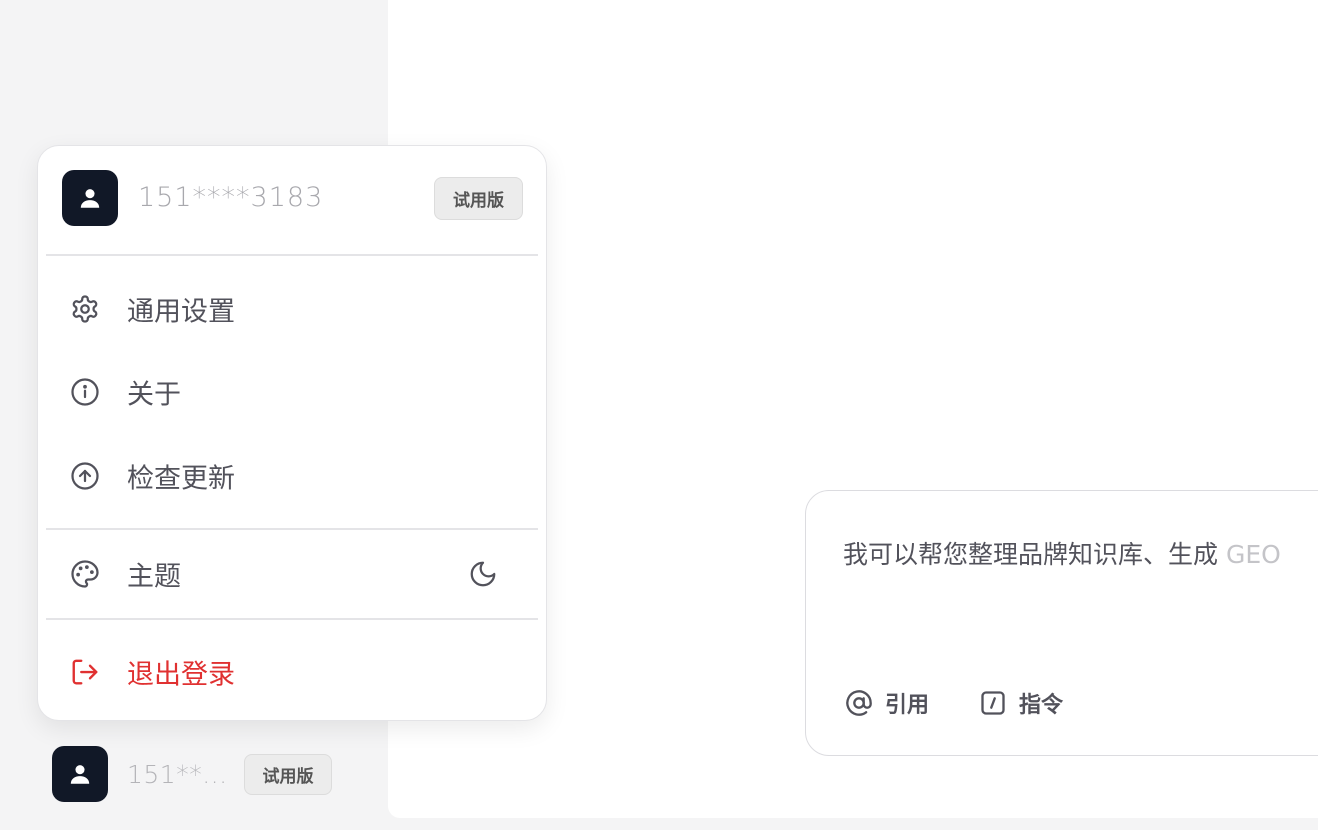  Describe the element at coordinates (1253, 554) in the screenshot. I see `placeholder-tail: GEO` at that location.